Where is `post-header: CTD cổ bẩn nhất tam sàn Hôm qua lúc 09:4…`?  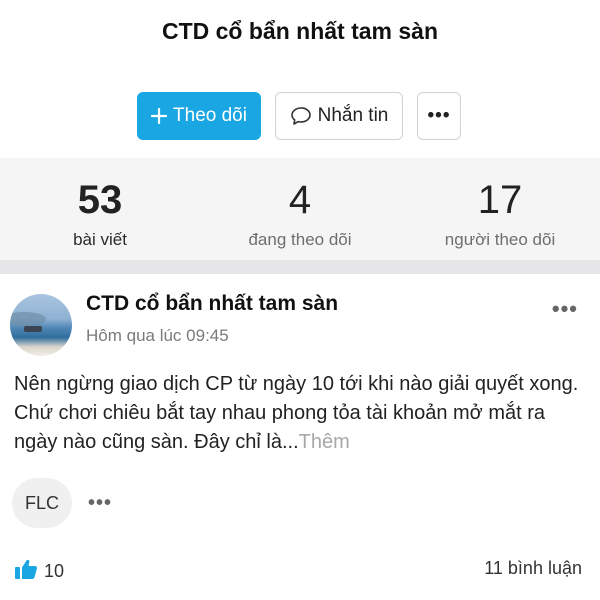 post-header: CTD cổ bẩn nhất tam sàn Hôm qua lúc 09:4… is located at coordinates (300, 318).